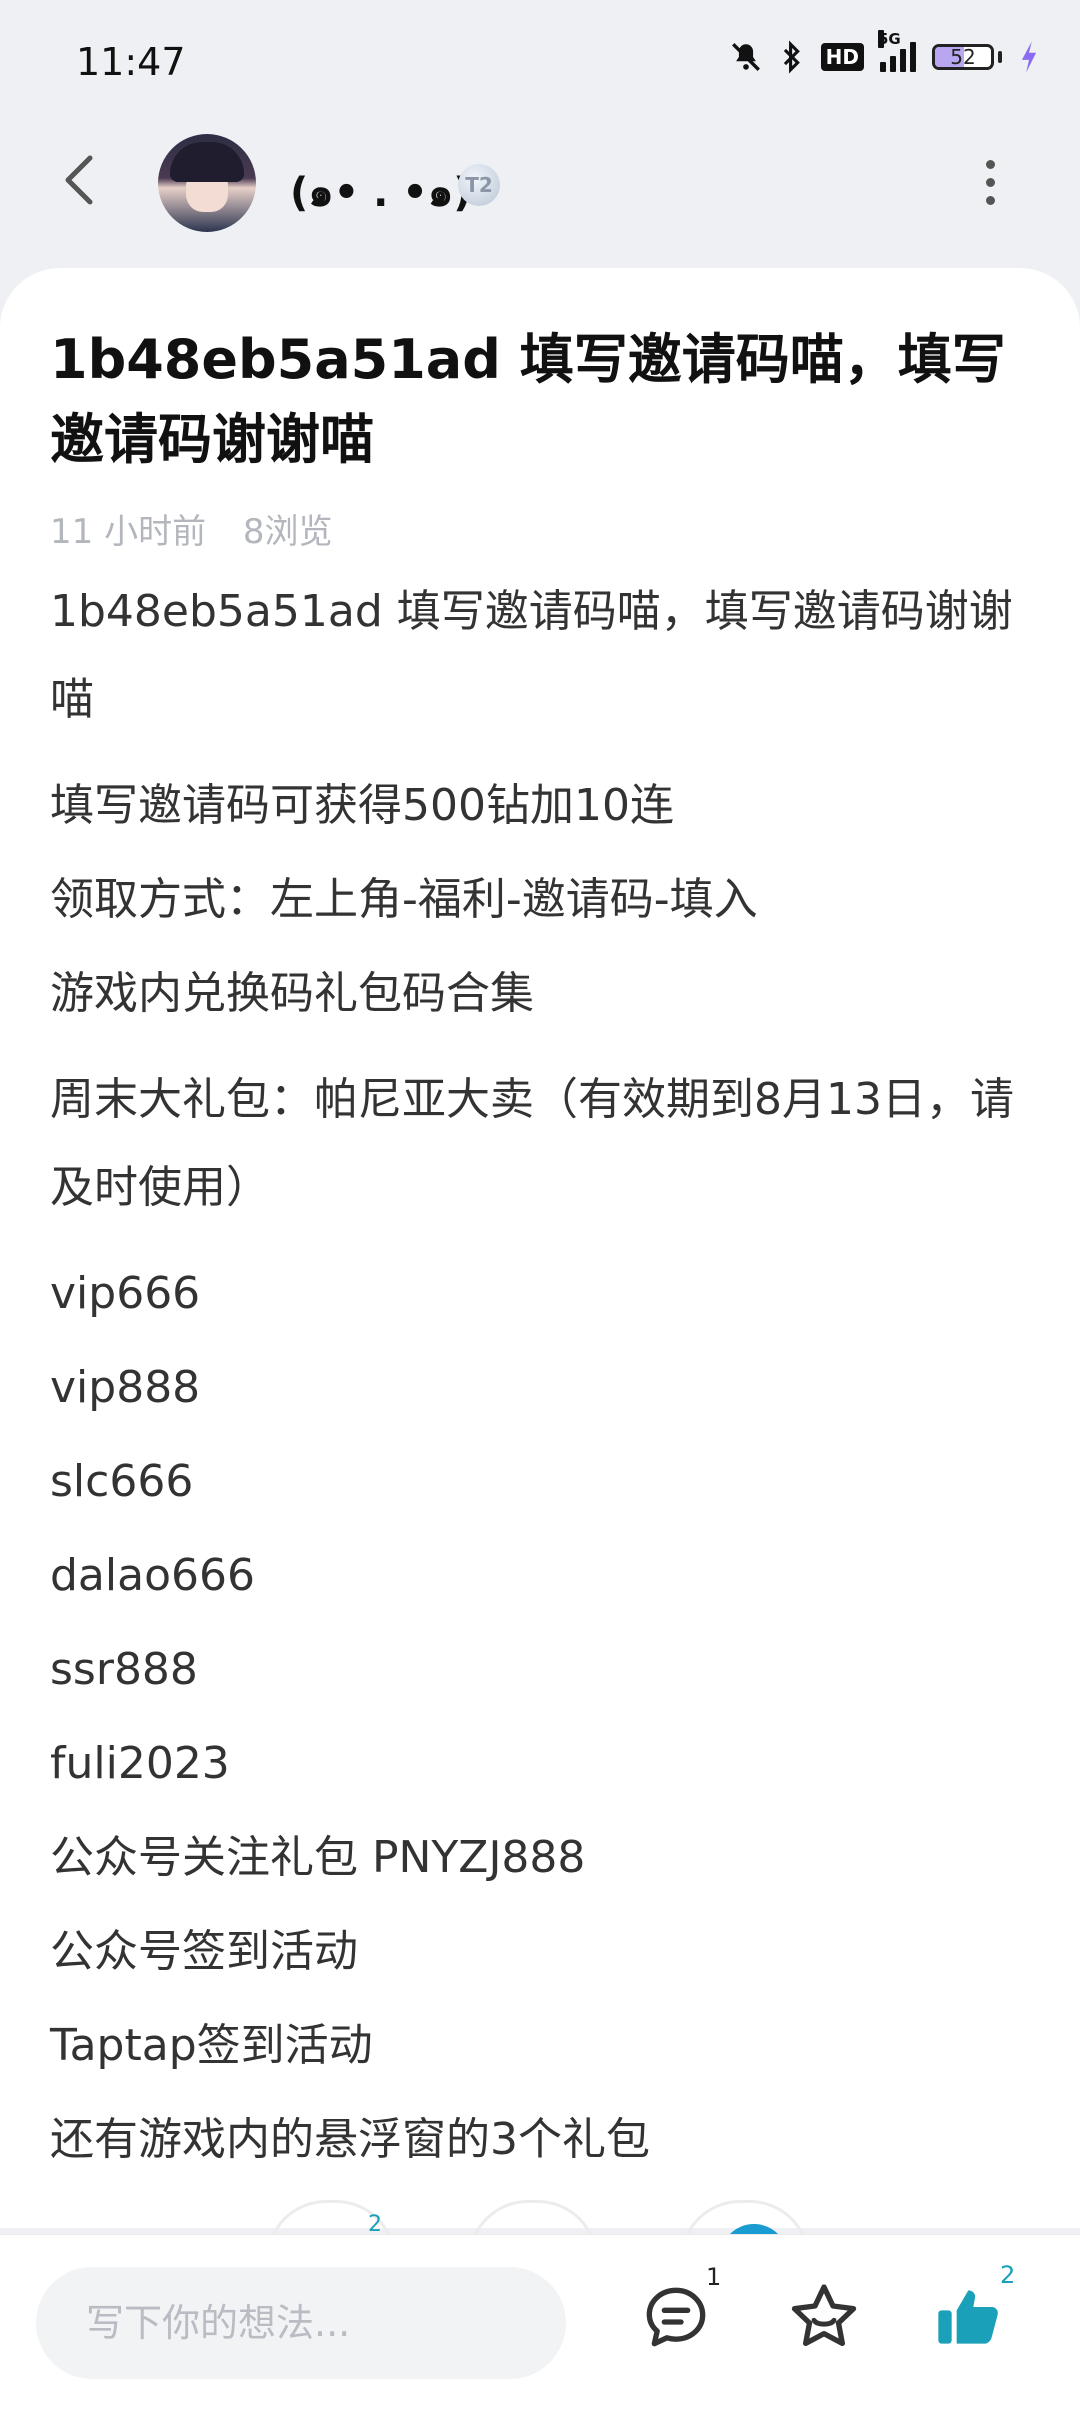 The width and height of the screenshot is (1080, 2415). I want to click on post-paragraph: 填写邀请码可获得500钻加10连, so click(362, 805).